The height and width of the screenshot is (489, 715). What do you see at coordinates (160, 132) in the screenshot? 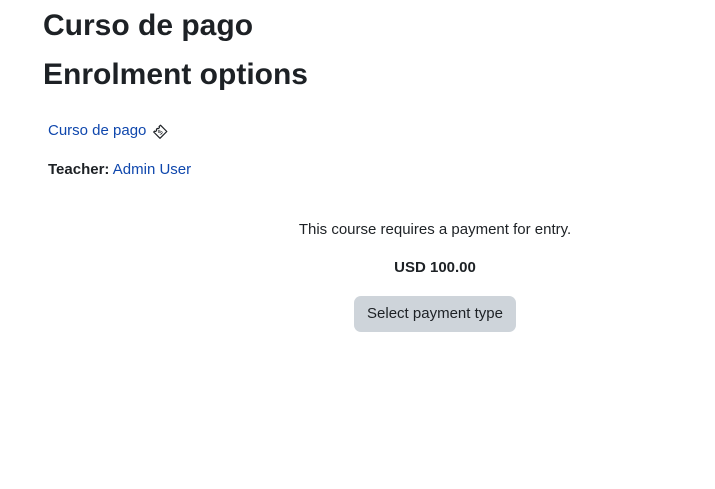
I see `ticket-icon: $` at bounding box center [160, 132].